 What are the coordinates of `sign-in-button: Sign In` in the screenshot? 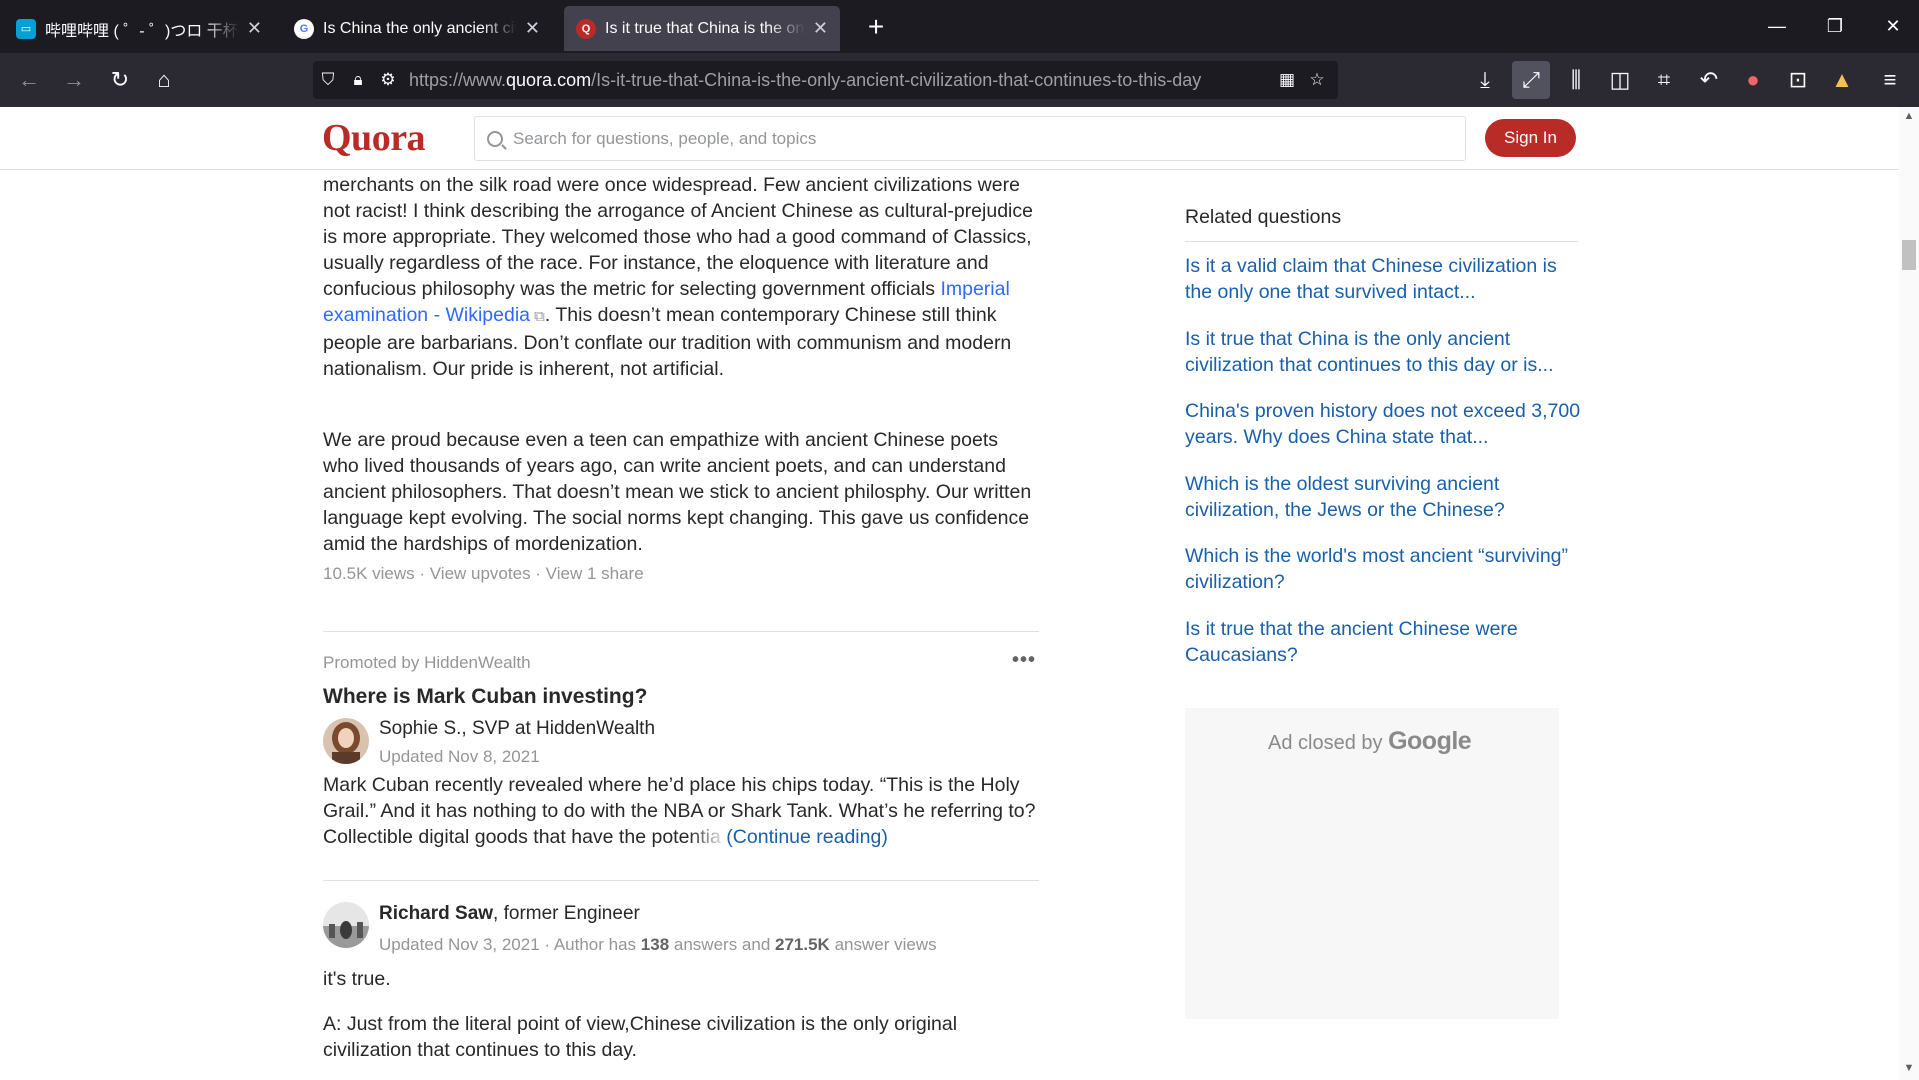 It's located at (1530, 138).